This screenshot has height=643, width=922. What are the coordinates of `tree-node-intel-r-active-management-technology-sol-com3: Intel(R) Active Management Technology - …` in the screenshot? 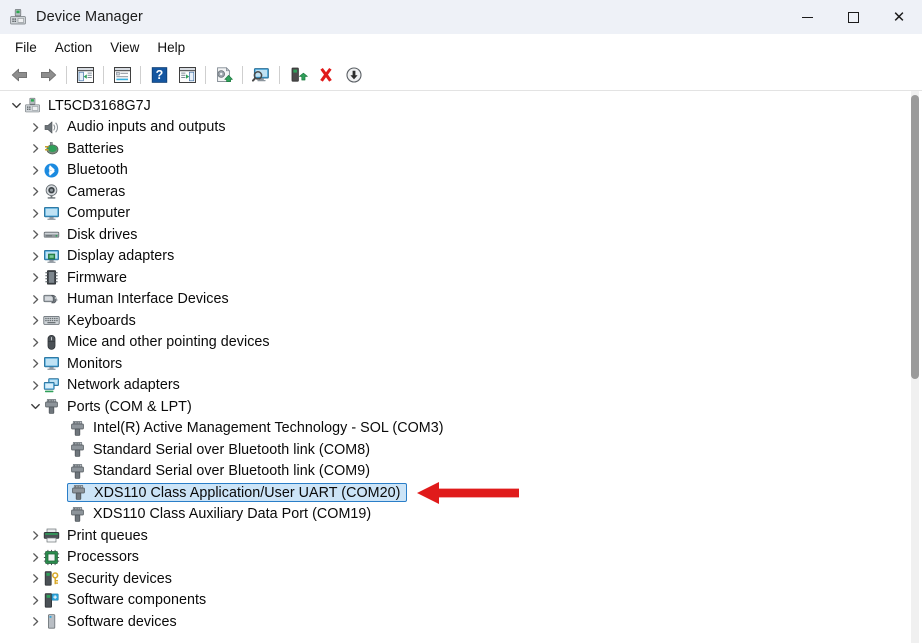 It's located at (454, 429).